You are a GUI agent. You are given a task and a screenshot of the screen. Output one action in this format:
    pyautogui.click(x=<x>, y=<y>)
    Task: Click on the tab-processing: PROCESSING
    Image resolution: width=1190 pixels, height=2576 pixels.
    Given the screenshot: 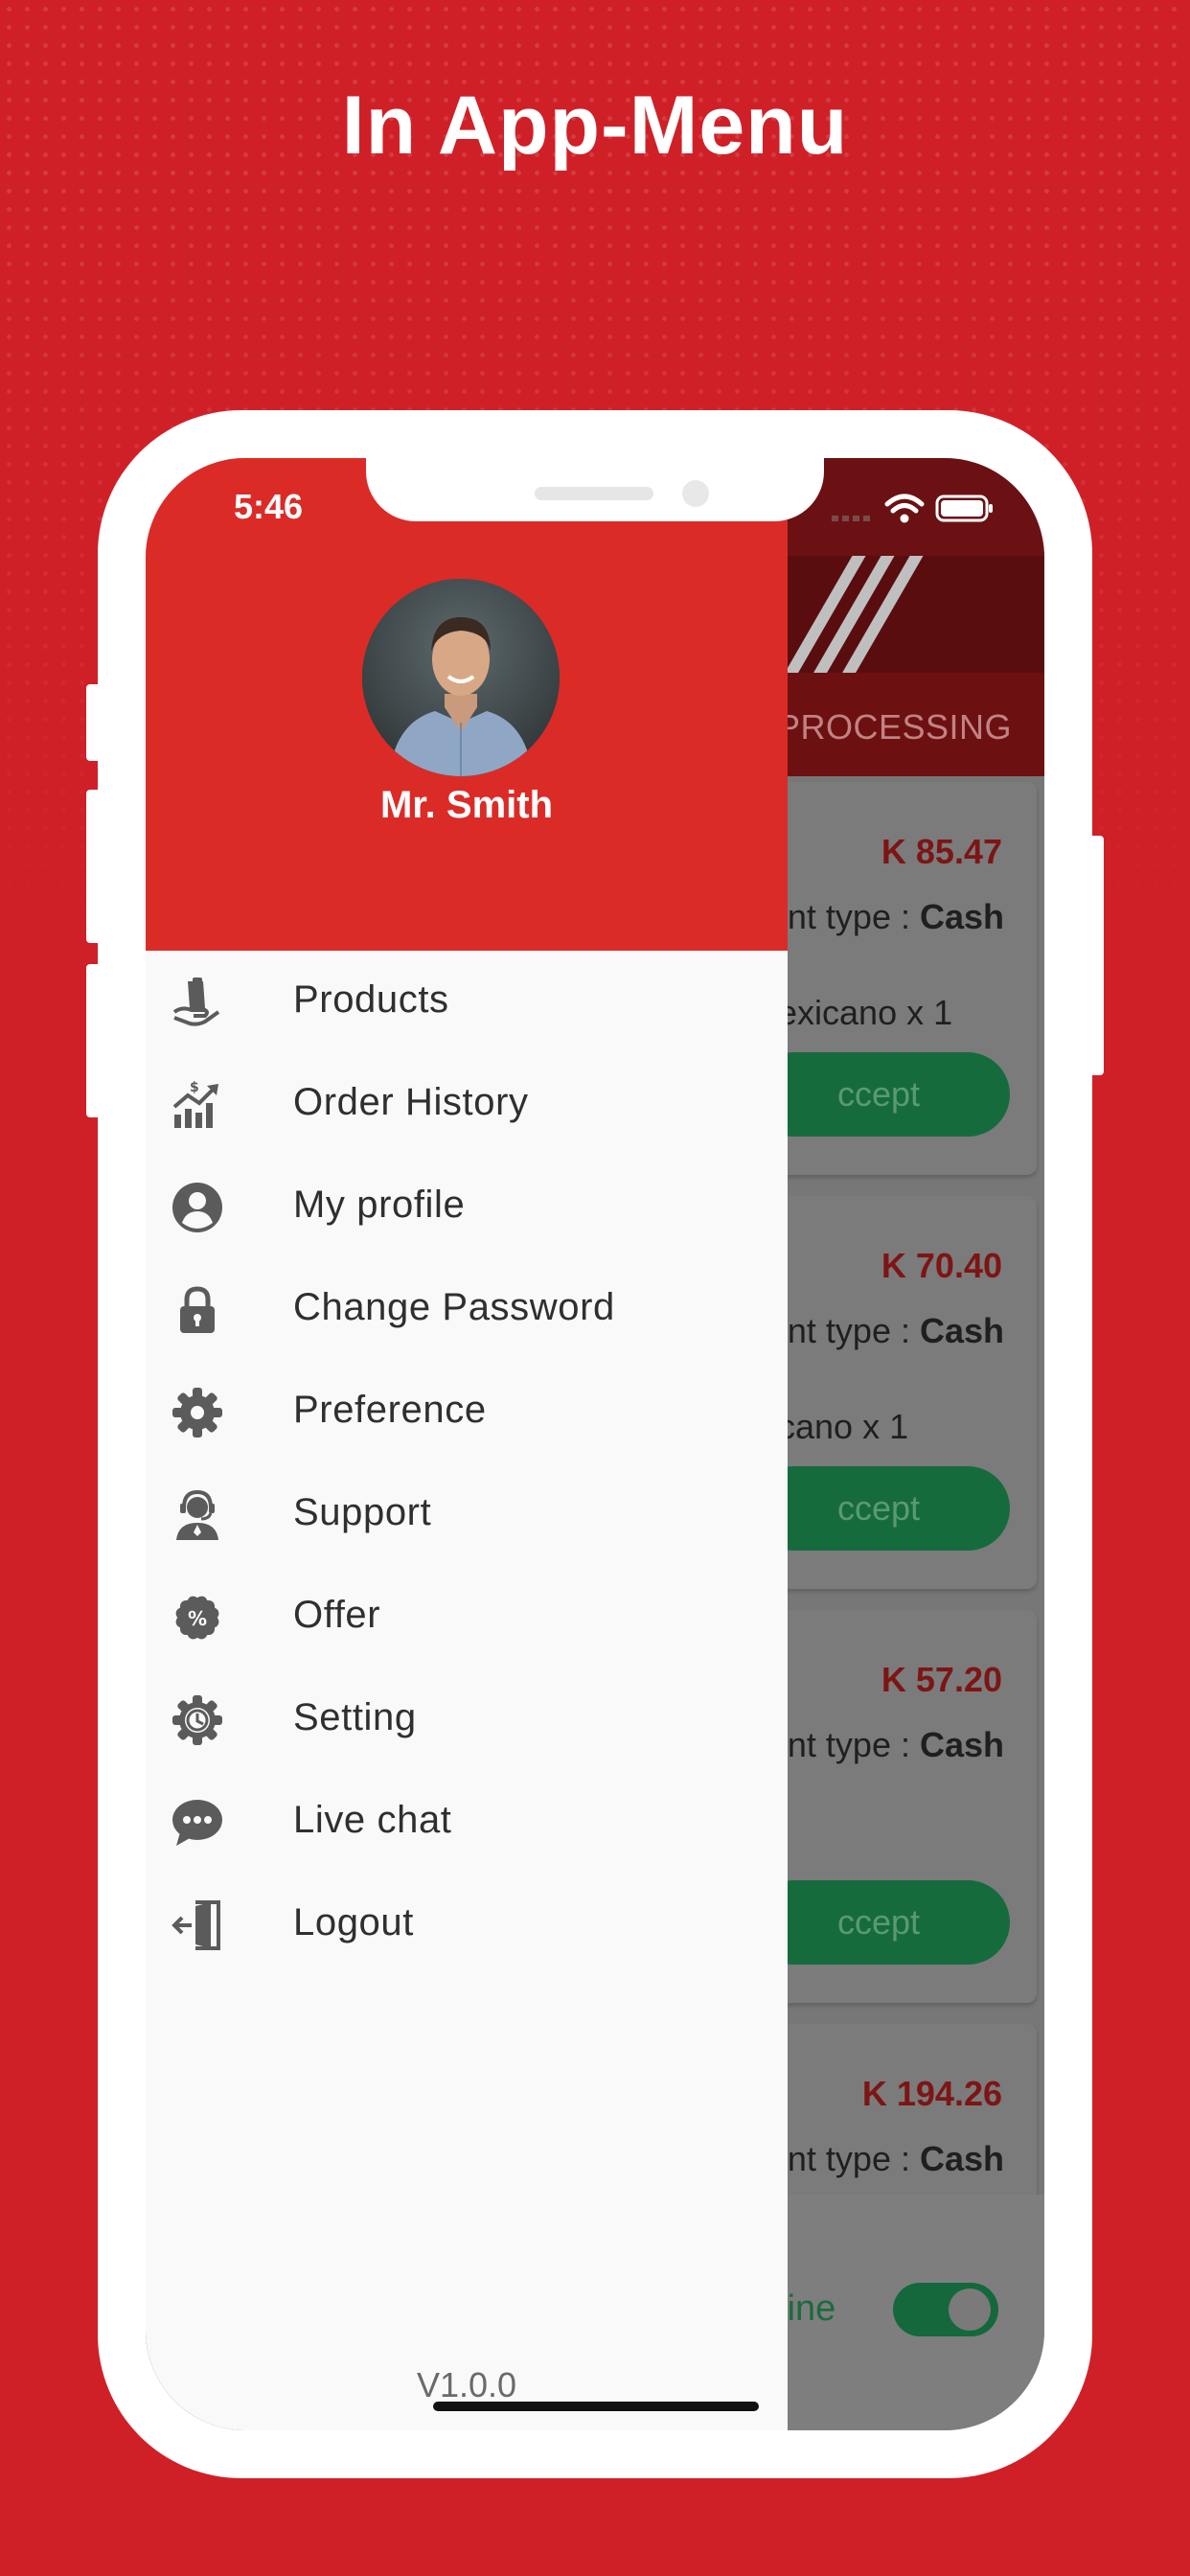 What is the action you would take?
    pyautogui.click(x=895, y=727)
    